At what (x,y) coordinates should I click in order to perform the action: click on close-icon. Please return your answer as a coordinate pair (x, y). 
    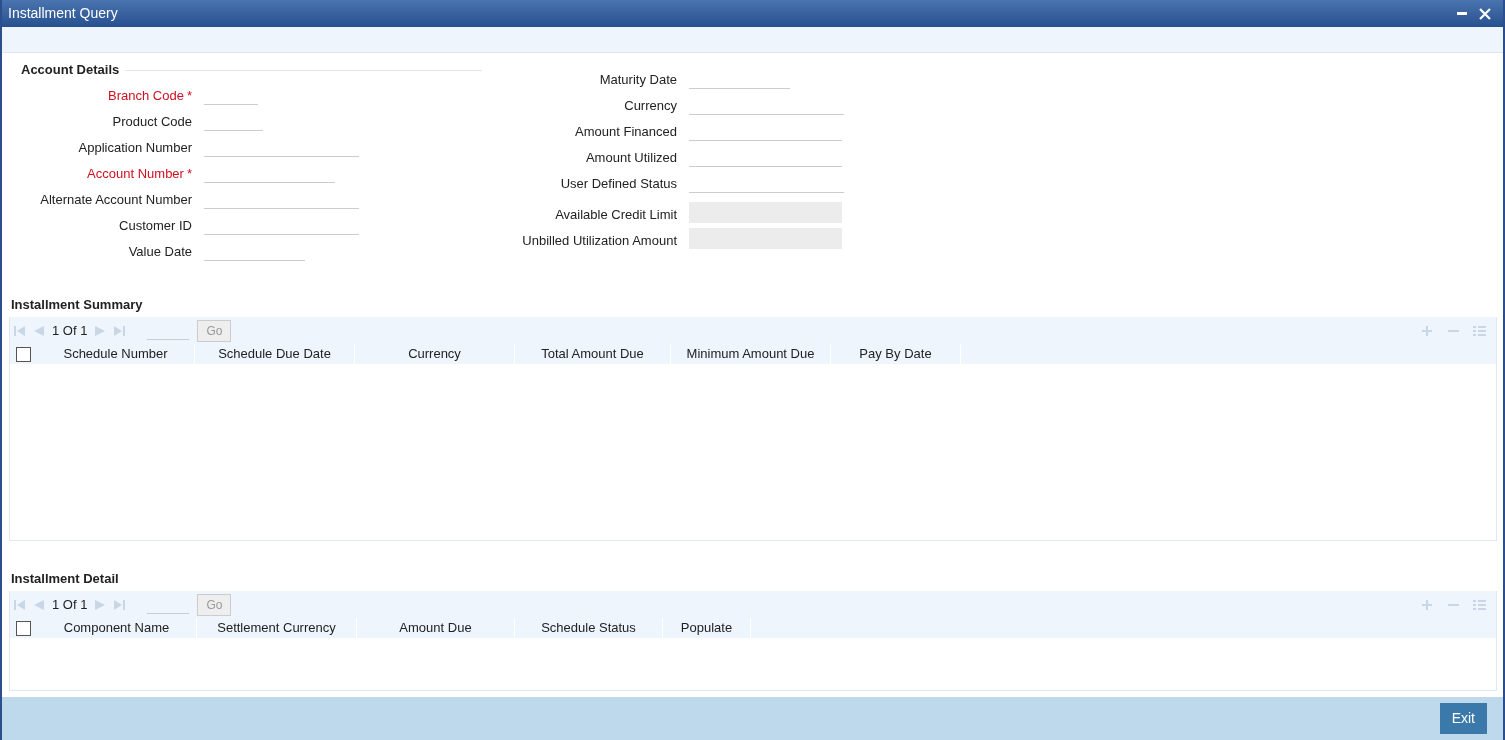
    Looking at the image, I should click on (1485, 13).